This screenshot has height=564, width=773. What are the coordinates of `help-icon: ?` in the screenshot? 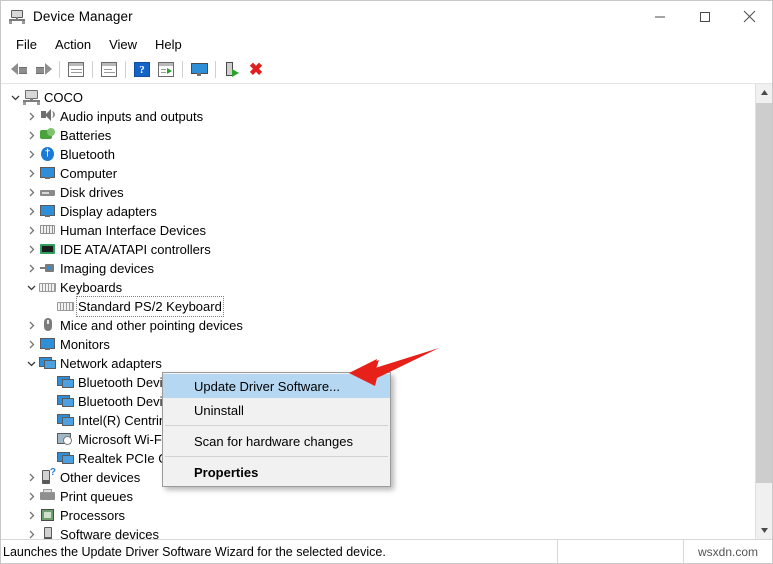 It's located at (142, 69).